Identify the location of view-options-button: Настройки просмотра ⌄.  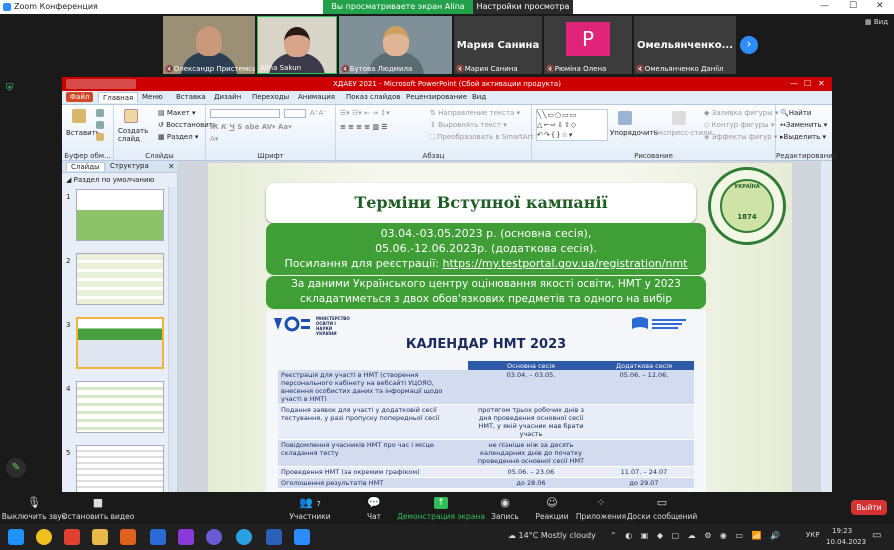
(523, 12).